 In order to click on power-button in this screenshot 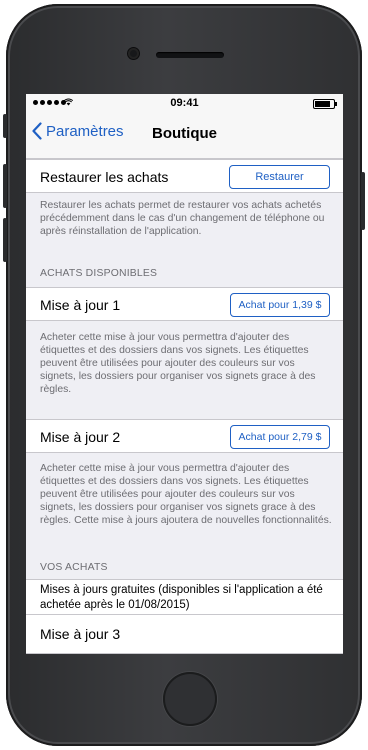, I will do `click(363, 201)`.